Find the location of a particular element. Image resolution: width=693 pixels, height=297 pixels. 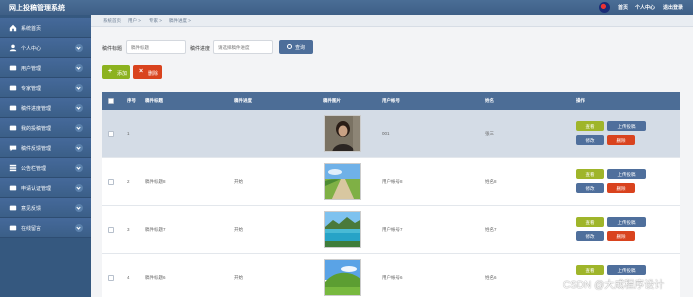

sidebar-item-manuscripts: 我的投稿管理 is located at coordinates (45, 128).